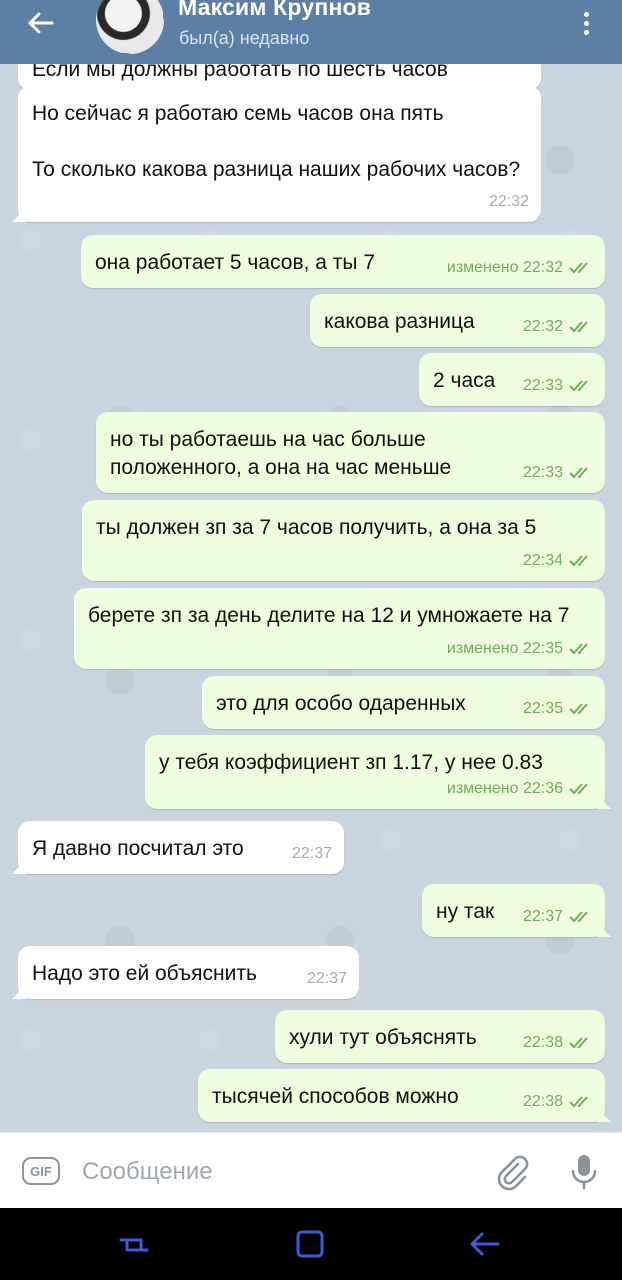  What do you see at coordinates (341, 703) in the screenshot?
I see `message-text: это для особо одаренных` at bounding box center [341, 703].